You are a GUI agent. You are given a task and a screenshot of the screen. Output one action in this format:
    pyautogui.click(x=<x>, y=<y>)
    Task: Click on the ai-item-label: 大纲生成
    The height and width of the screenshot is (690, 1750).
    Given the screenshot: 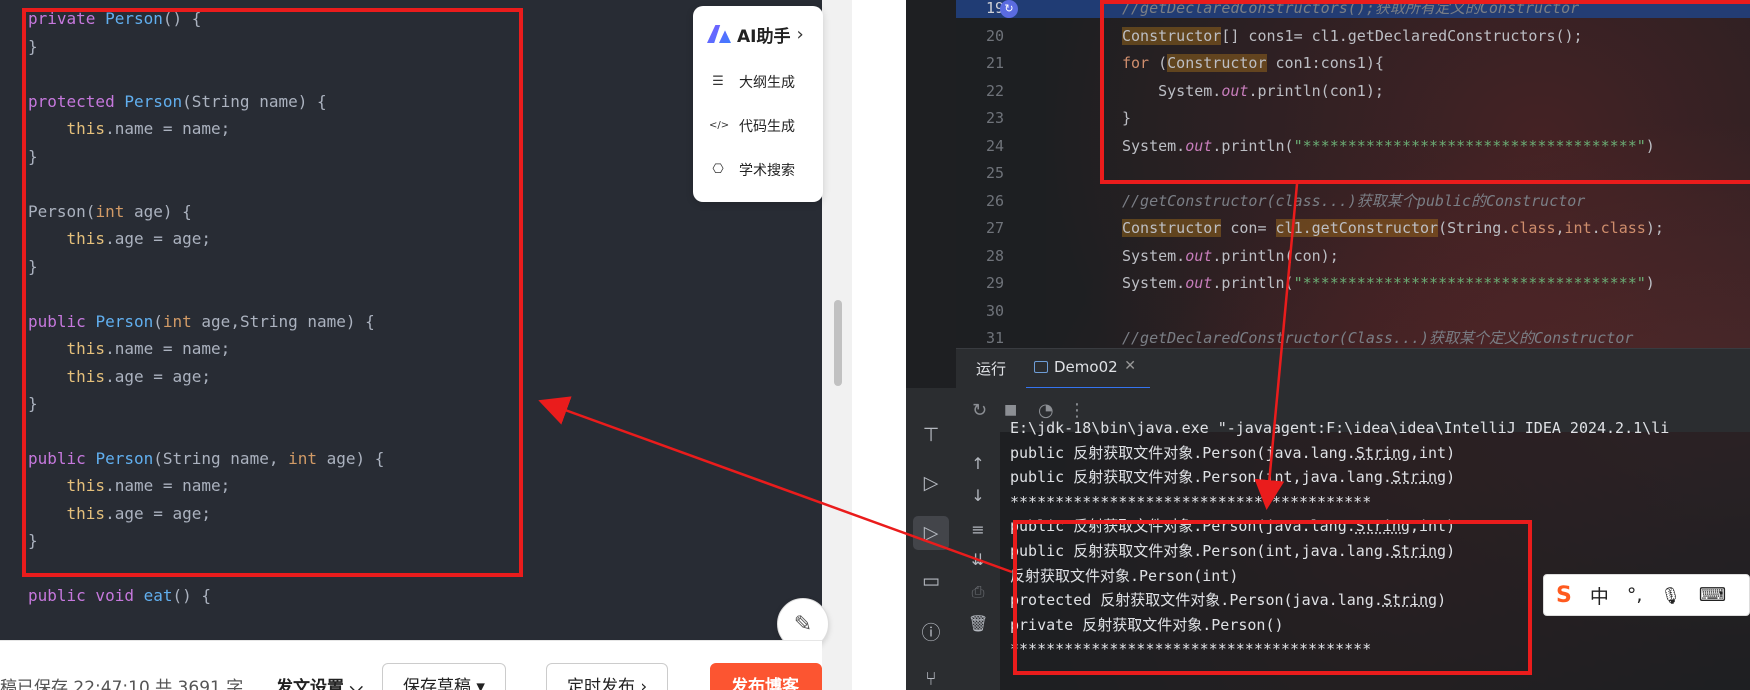 What is the action you would take?
    pyautogui.click(x=767, y=83)
    